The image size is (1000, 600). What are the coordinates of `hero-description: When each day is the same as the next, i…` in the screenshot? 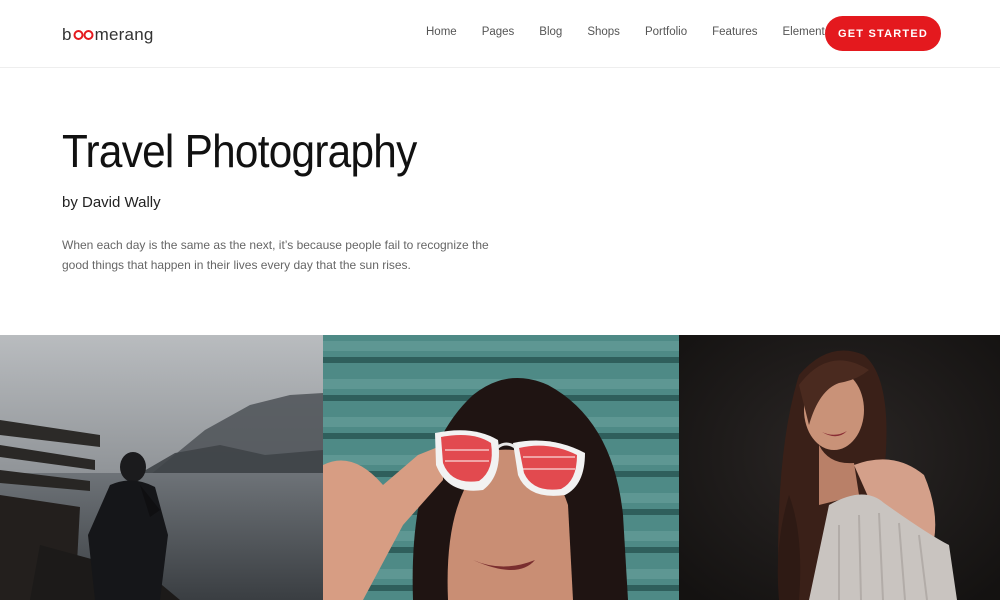 It's located at (275, 255).